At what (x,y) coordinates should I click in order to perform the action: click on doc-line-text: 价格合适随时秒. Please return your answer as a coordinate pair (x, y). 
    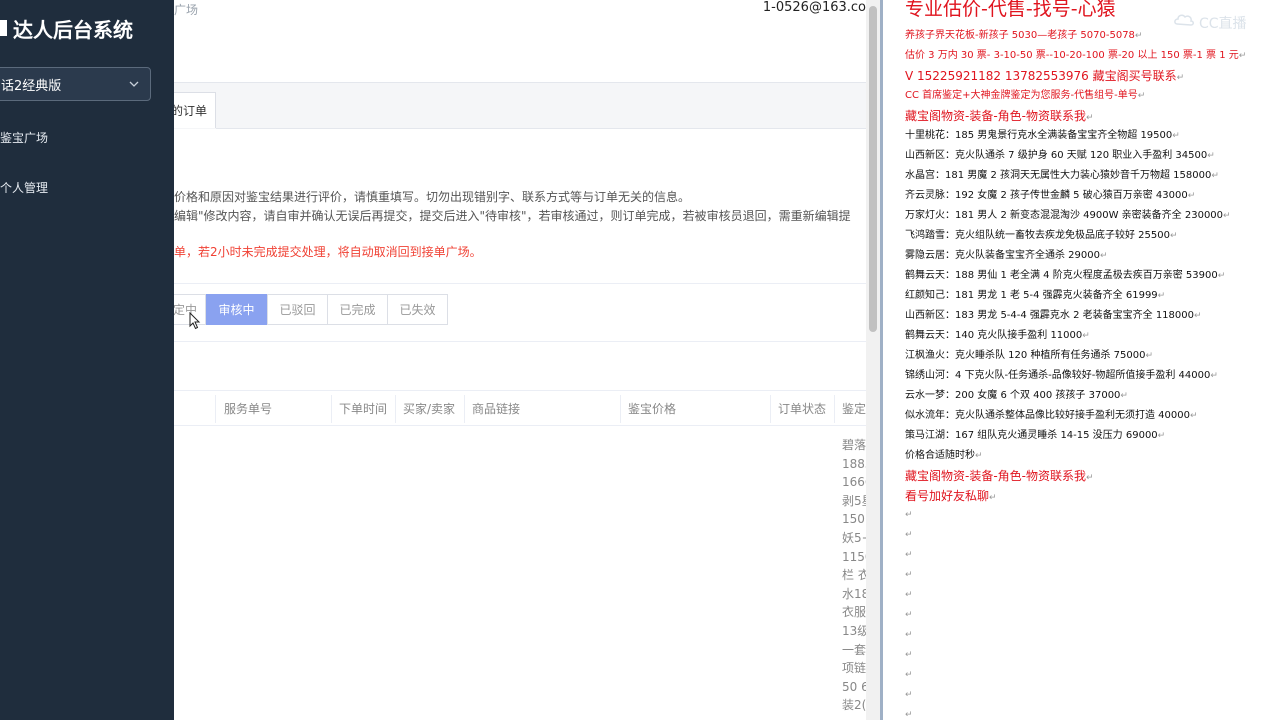
    Looking at the image, I should click on (940, 455).